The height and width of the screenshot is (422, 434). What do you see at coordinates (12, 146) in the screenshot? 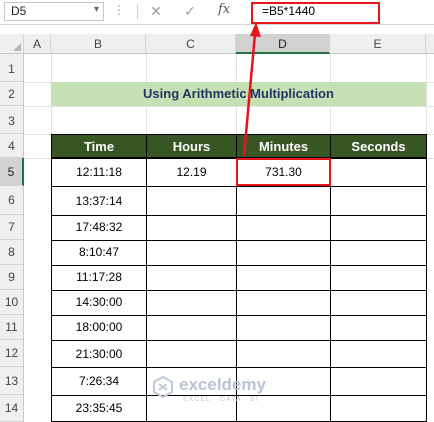
I see `row-header-4: 4` at bounding box center [12, 146].